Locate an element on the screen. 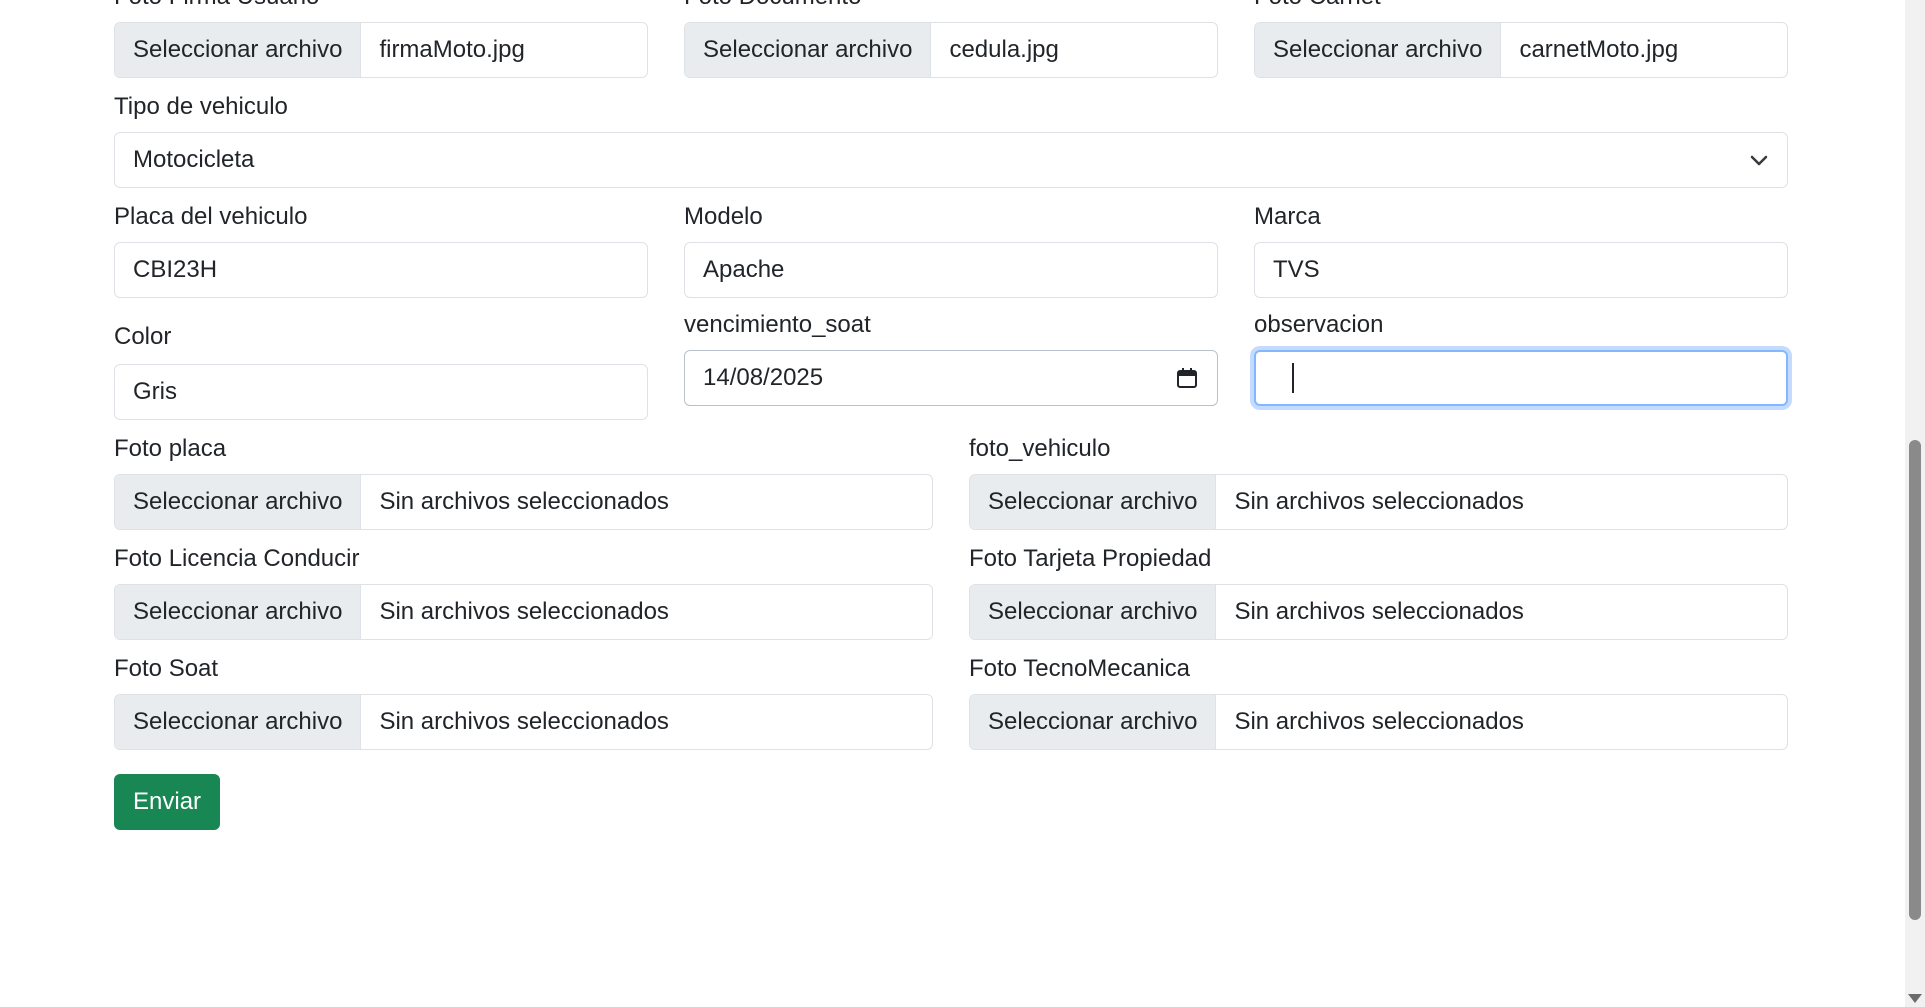  selected-file-name: firmaMoto.jpg is located at coordinates (452, 49).